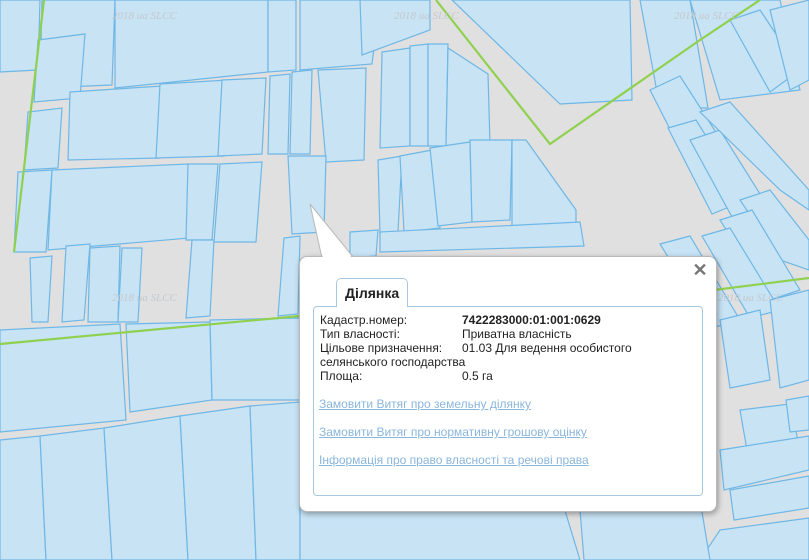  Describe the element at coordinates (547, 348) in the screenshot. I see `purpose-value: 01.03 Для ведення особистого` at that location.